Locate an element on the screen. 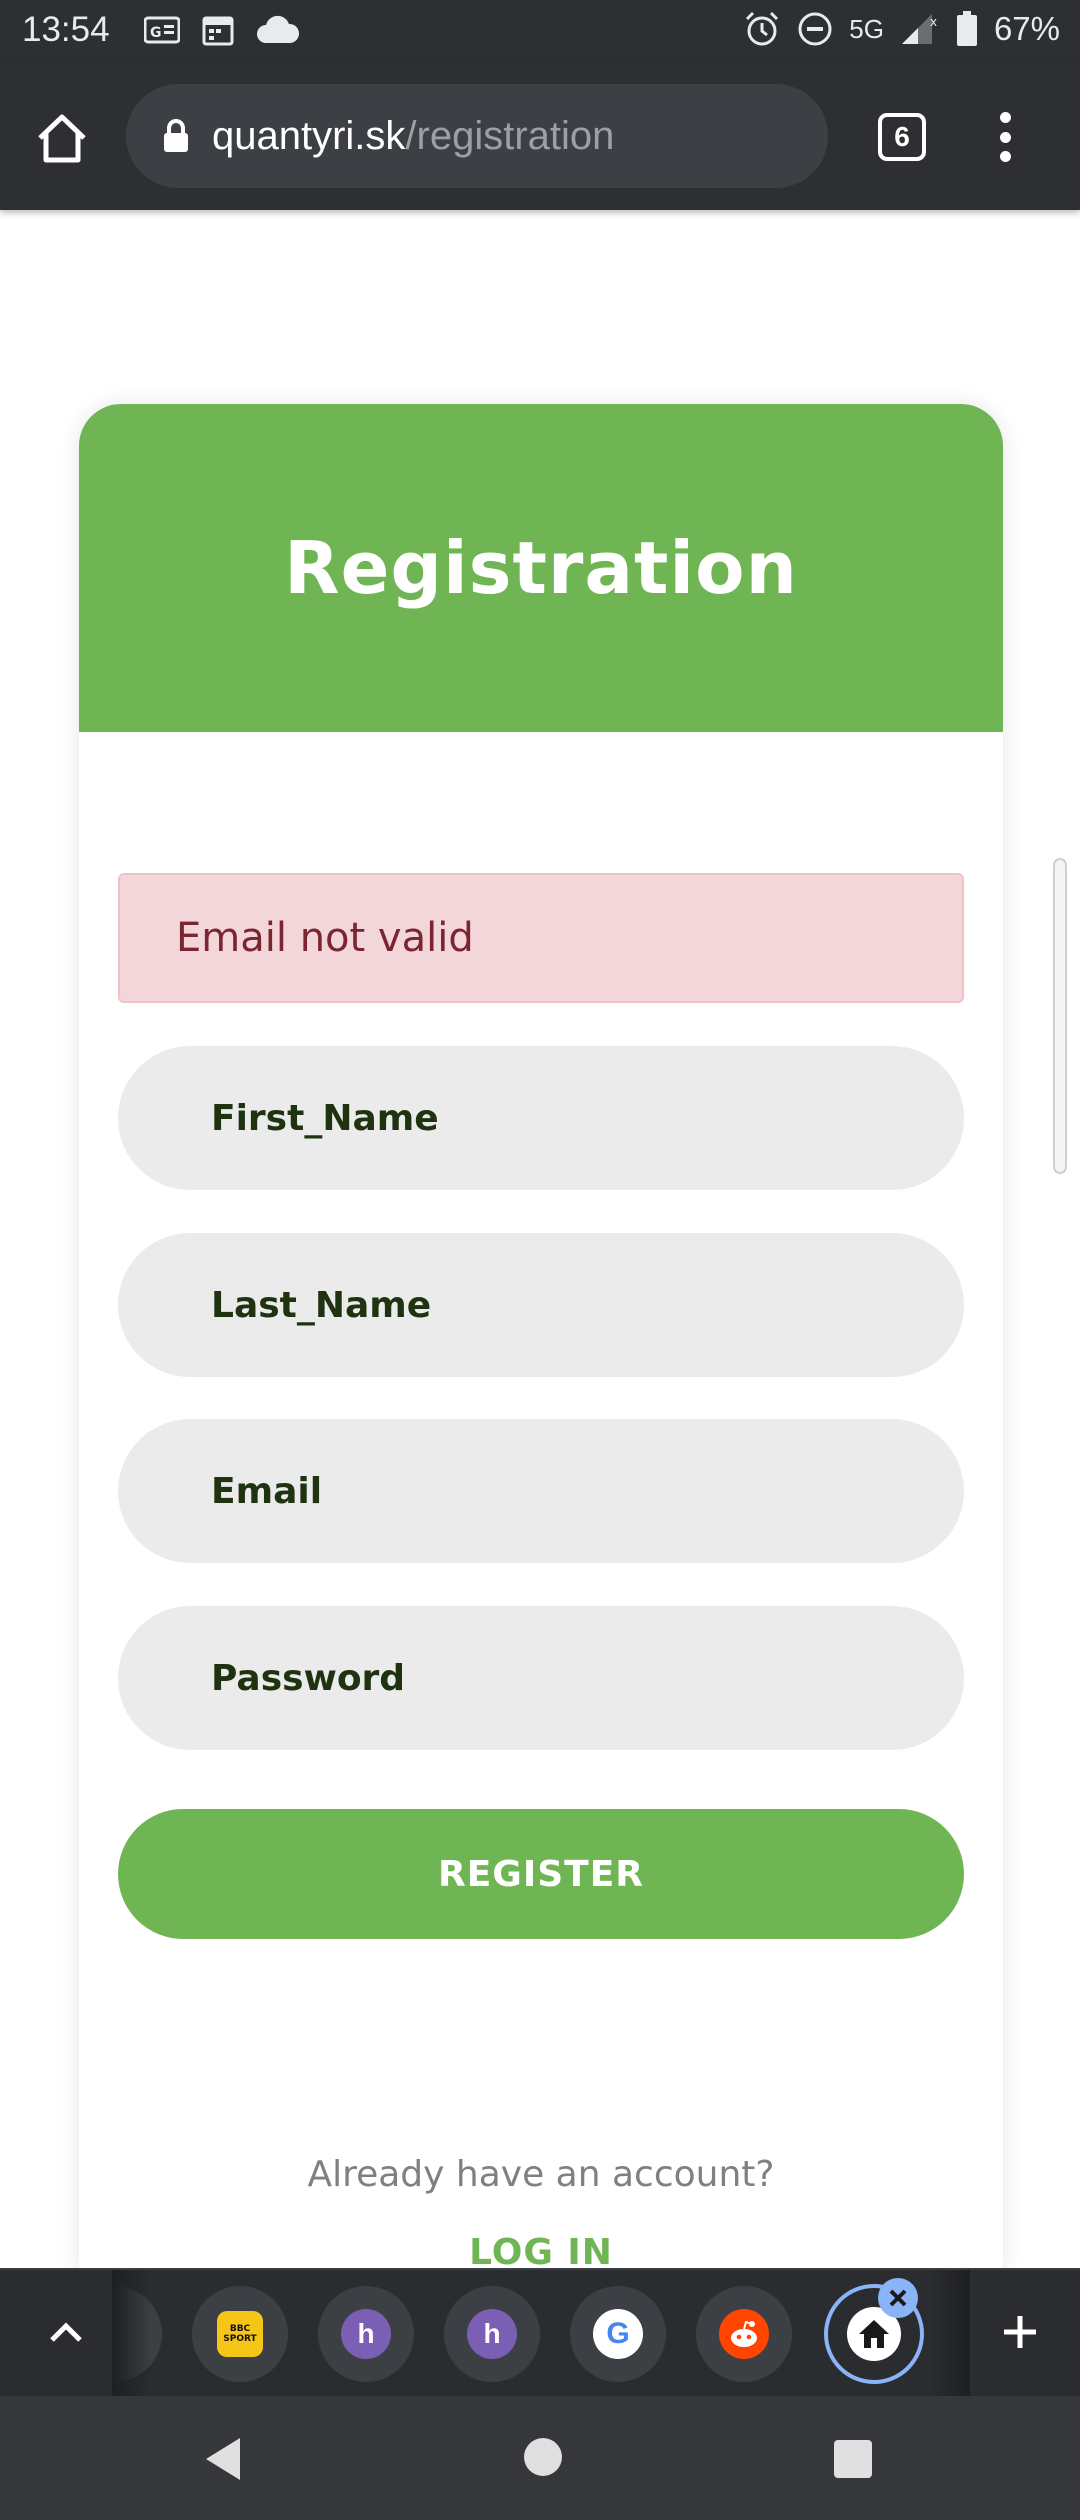  tab-heroku-2: h is located at coordinates (492, 2334).